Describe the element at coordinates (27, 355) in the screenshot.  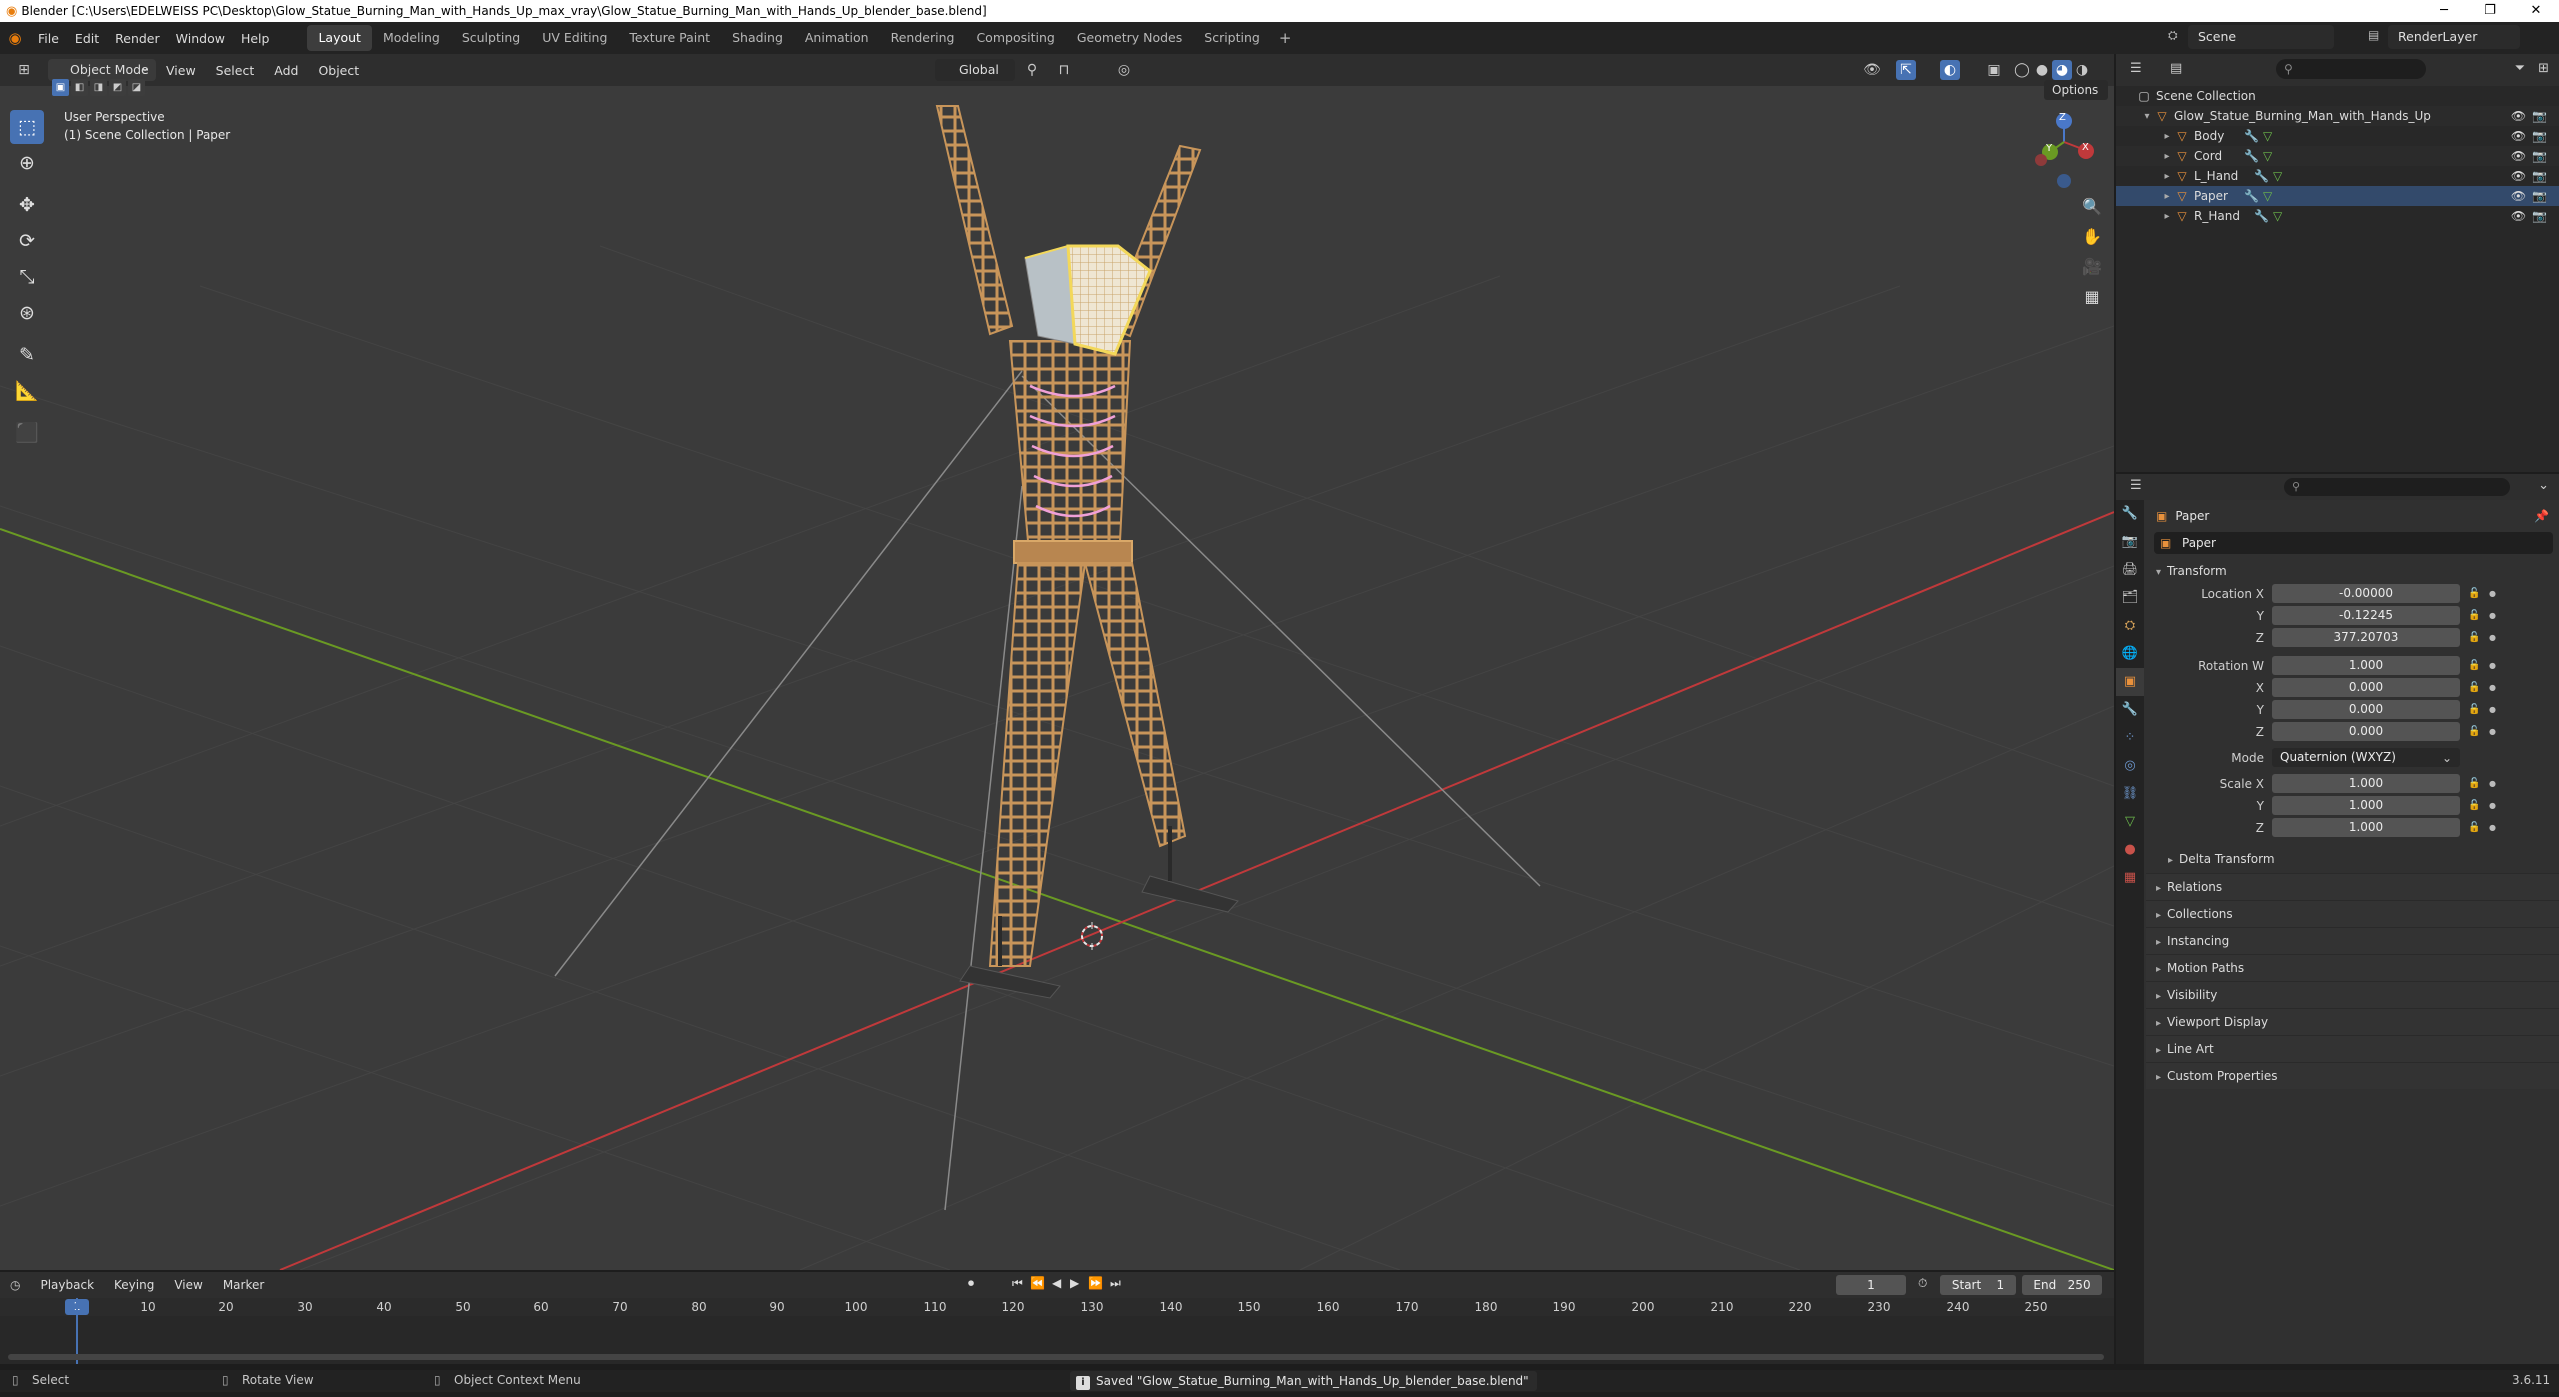
I see `annotate-icon: ✎` at that location.